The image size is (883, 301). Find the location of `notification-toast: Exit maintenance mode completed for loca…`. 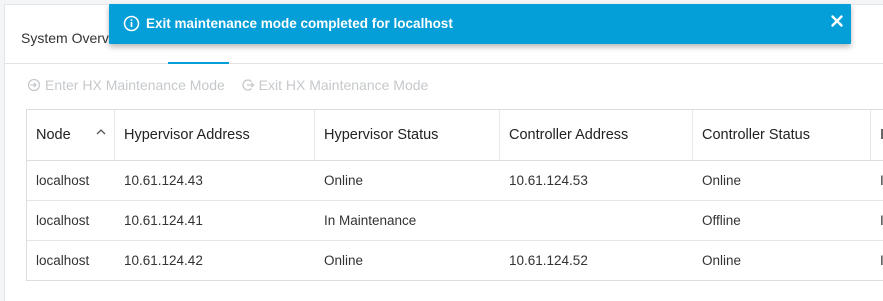

notification-toast: Exit maintenance mode completed for loca… is located at coordinates (480, 24).